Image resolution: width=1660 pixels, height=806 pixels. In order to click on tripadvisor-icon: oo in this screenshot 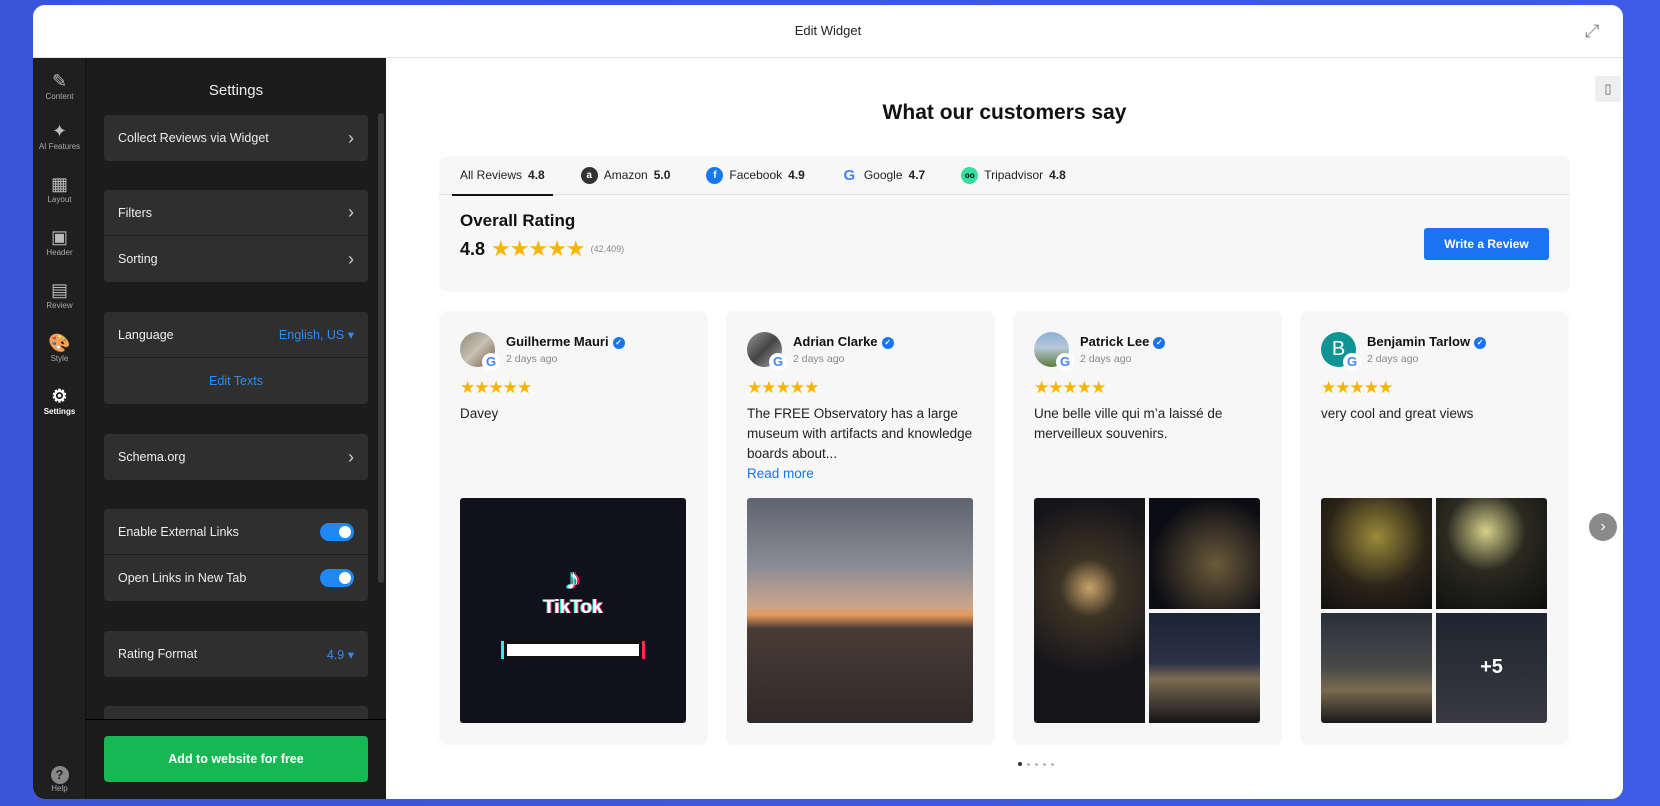, I will do `click(970, 175)`.